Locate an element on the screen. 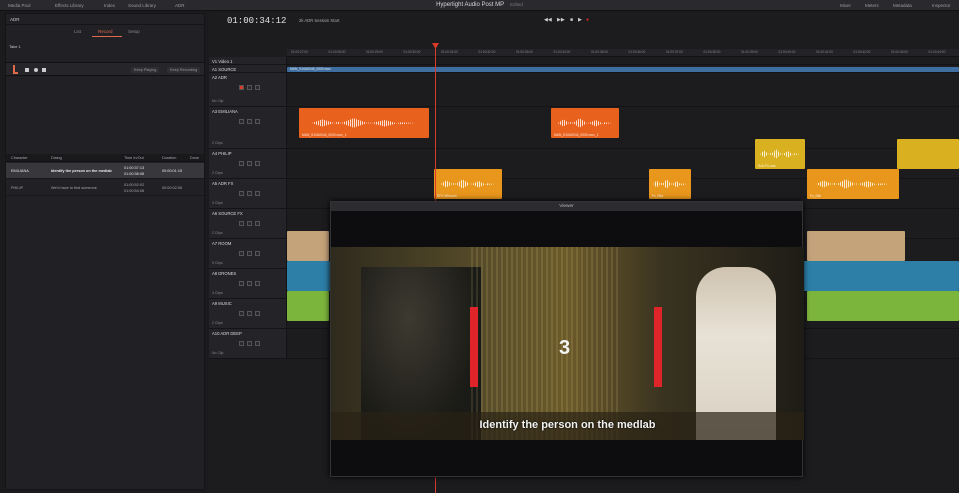 The height and width of the screenshot is (493, 959). ruler-mark: 01:00:34:00 is located at coordinates (562, 52).